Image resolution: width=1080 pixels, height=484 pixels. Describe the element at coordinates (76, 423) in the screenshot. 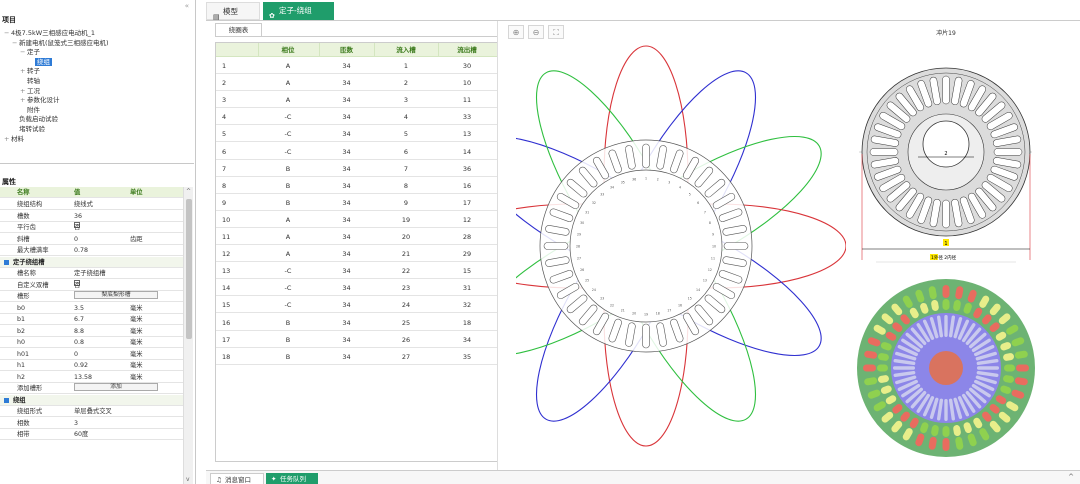

I see `property-value: 3` at that location.